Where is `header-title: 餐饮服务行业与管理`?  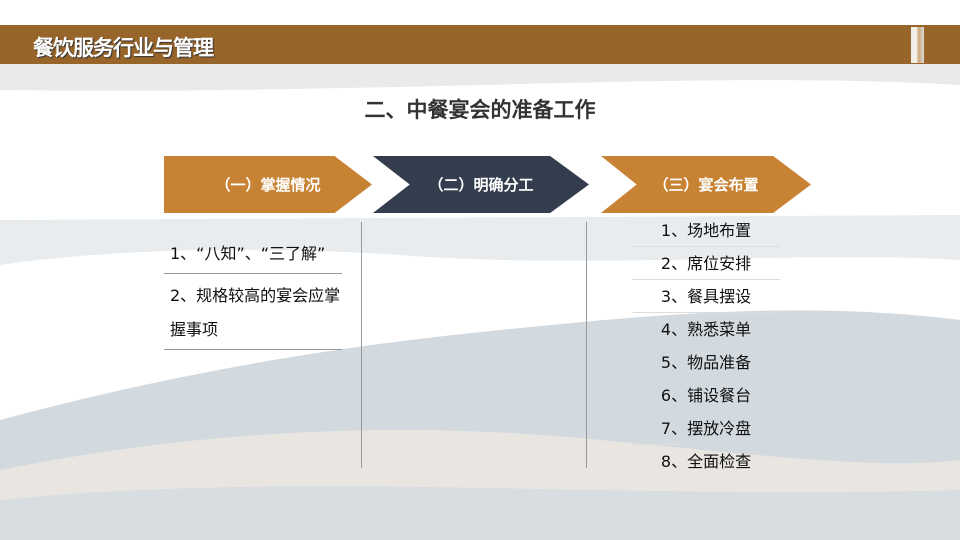
header-title: 餐饮服务行业与管理 is located at coordinates (123, 48).